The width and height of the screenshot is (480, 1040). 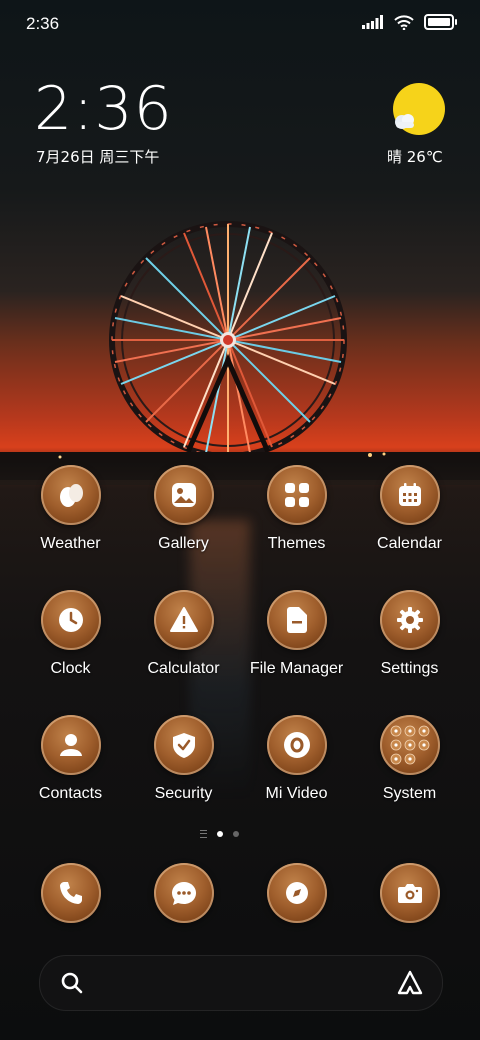 I want to click on app-calculator: Calculator, so click(x=183, y=645).